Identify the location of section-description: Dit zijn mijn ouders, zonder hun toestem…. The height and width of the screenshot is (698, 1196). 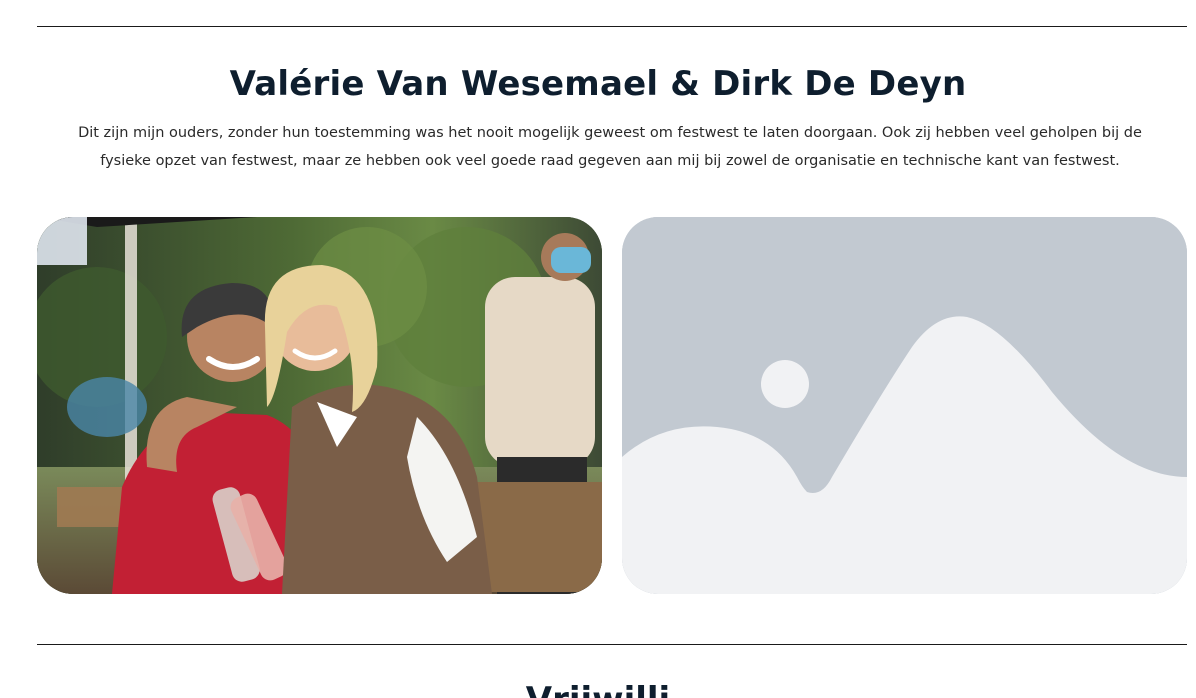
(610, 147).